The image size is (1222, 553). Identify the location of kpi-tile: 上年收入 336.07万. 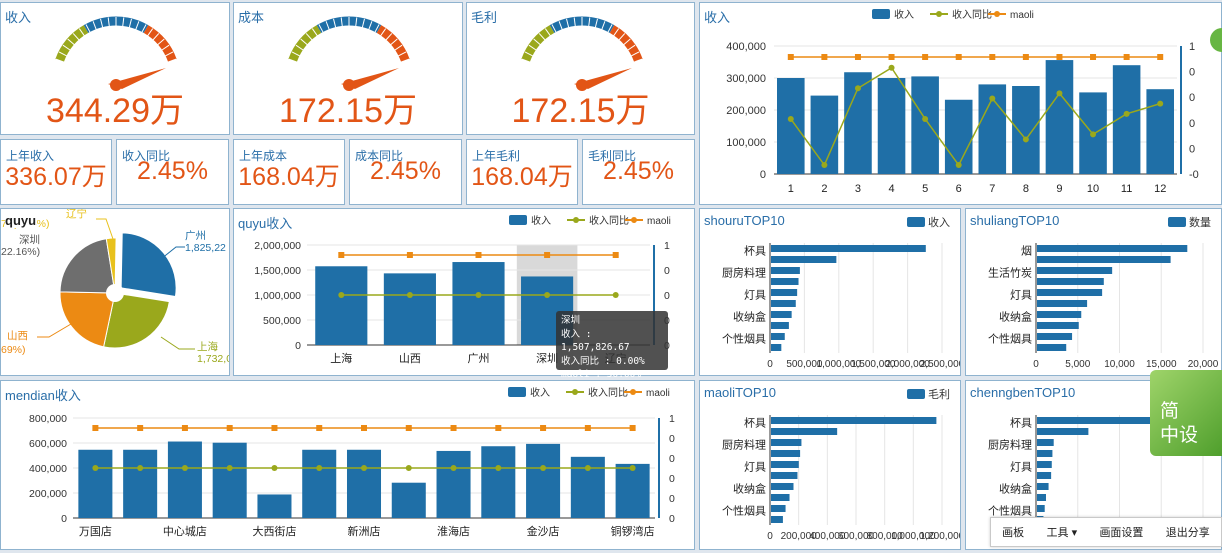
(56, 172).